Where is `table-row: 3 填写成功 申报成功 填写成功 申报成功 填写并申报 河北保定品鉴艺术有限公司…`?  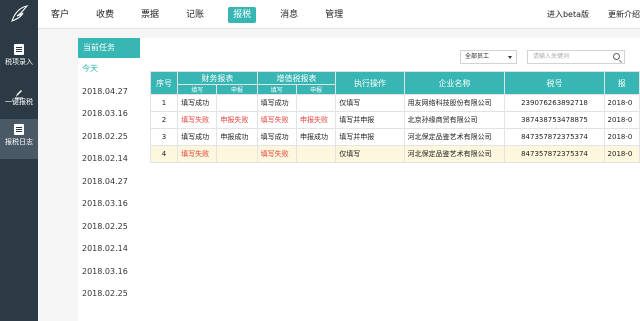
table-row: 3 填写成功 申报成功 填写成功 申报成功 填写并申报 河北保定品鉴艺术有限公司… is located at coordinates (394, 137).